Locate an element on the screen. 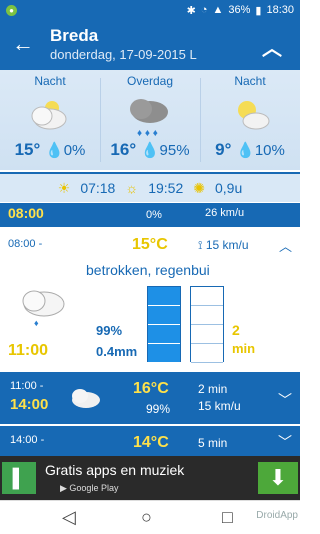 The image size is (320, 534). nav-home-icon: ○ is located at coordinates (146, 517).